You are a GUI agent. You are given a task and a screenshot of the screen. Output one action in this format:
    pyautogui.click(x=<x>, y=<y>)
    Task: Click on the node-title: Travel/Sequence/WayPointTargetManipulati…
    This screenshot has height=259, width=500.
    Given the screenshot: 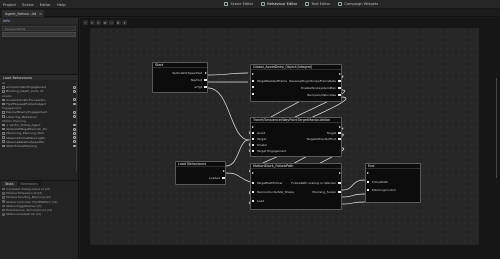 What is the action you would take?
    pyautogui.click(x=296, y=120)
    